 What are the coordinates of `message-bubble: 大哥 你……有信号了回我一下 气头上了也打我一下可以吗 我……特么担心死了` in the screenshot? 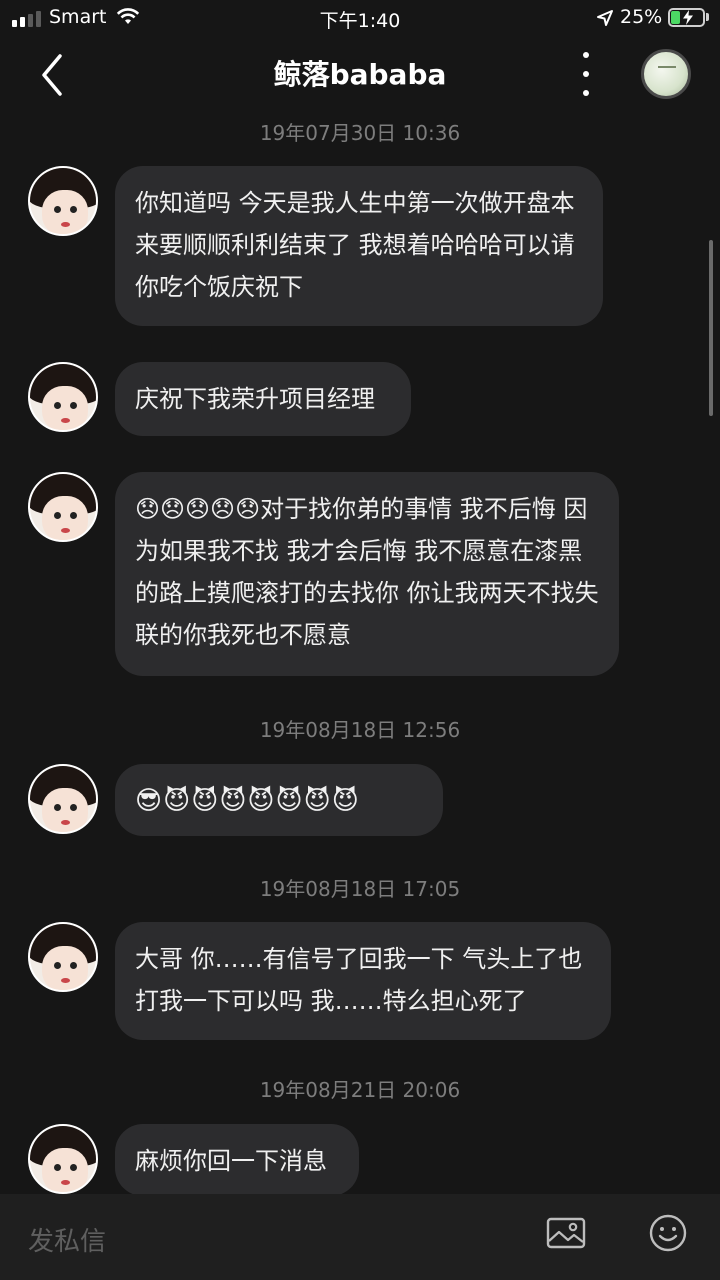 It's located at (363, 981).